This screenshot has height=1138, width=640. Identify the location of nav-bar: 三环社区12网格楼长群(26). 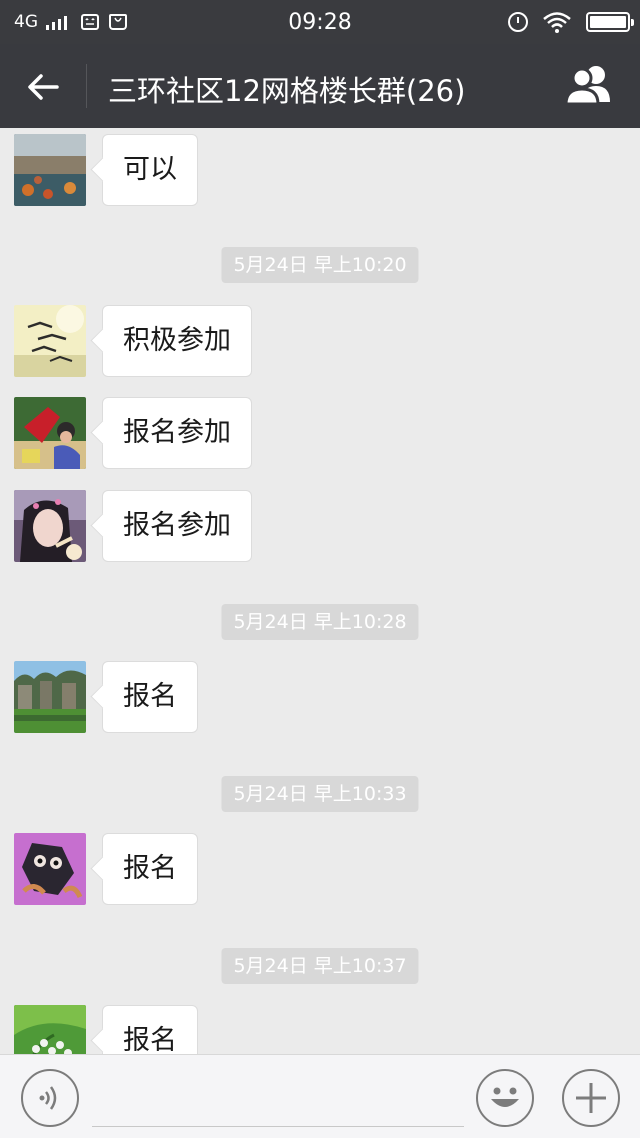
(320, 86).